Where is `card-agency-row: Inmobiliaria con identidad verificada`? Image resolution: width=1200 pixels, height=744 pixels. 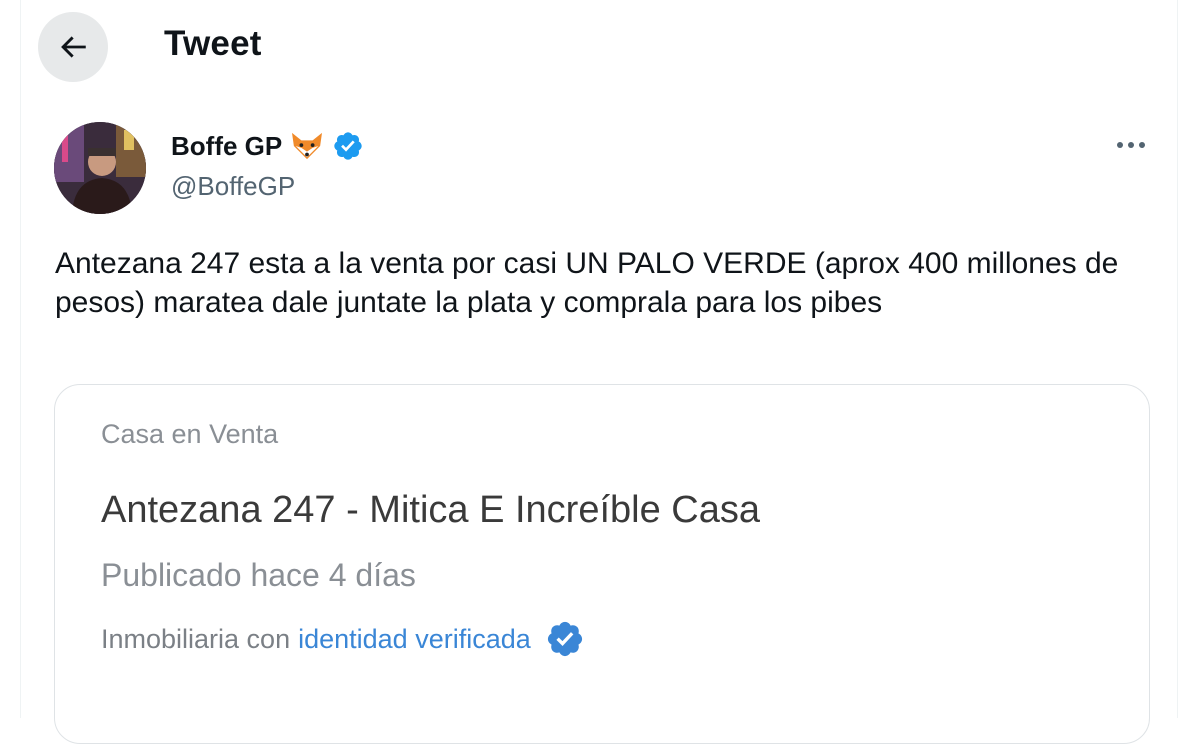 card-agency-row: Inmobiliaria con identidad verificada is located at coordinates (343, 639).